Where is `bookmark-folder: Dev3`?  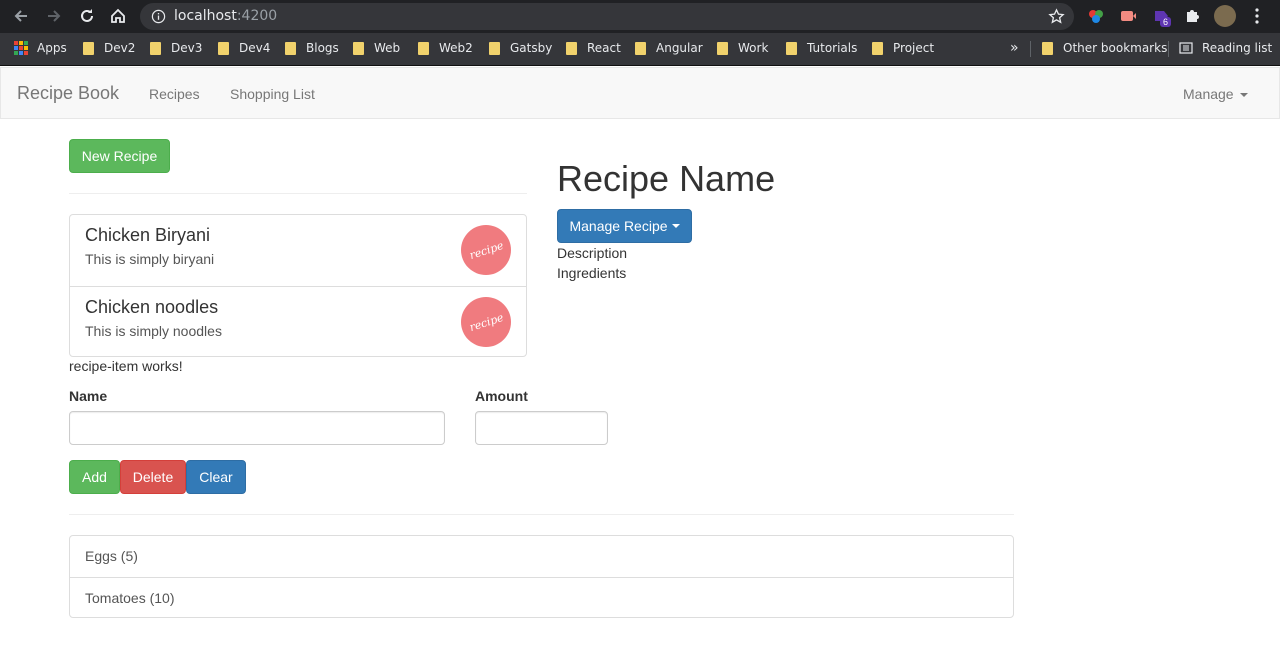 bookmark-folder: Dev3 is located at coordinates (176, 48).